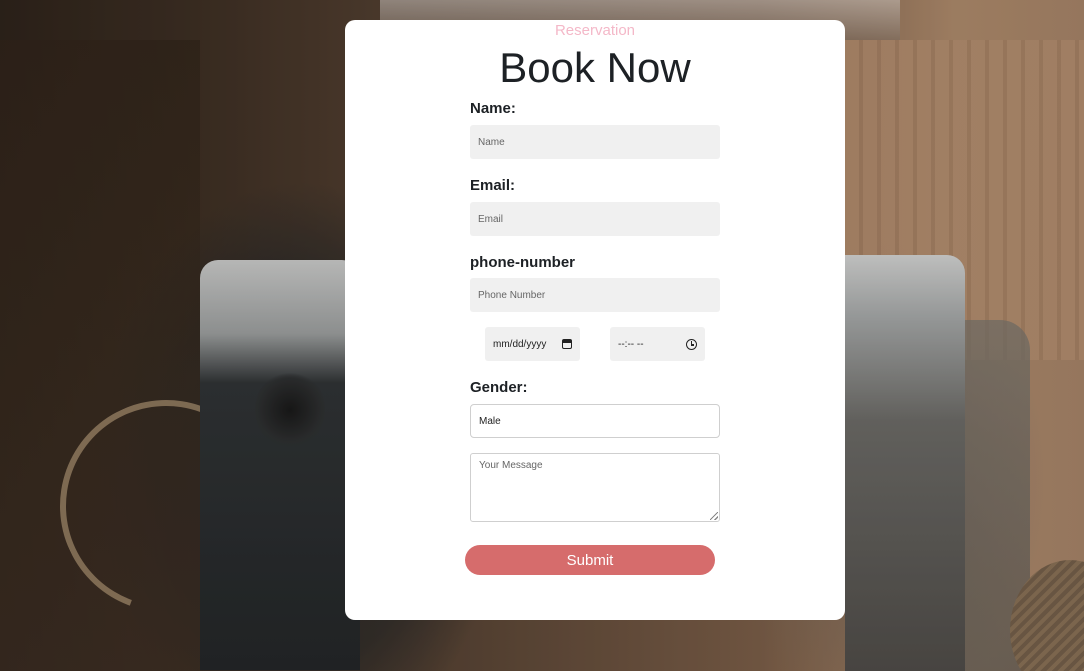  What do you see at coordinates (595, 295) in the screenshot?
I see `phone-input` at bounding box center [595, 295].